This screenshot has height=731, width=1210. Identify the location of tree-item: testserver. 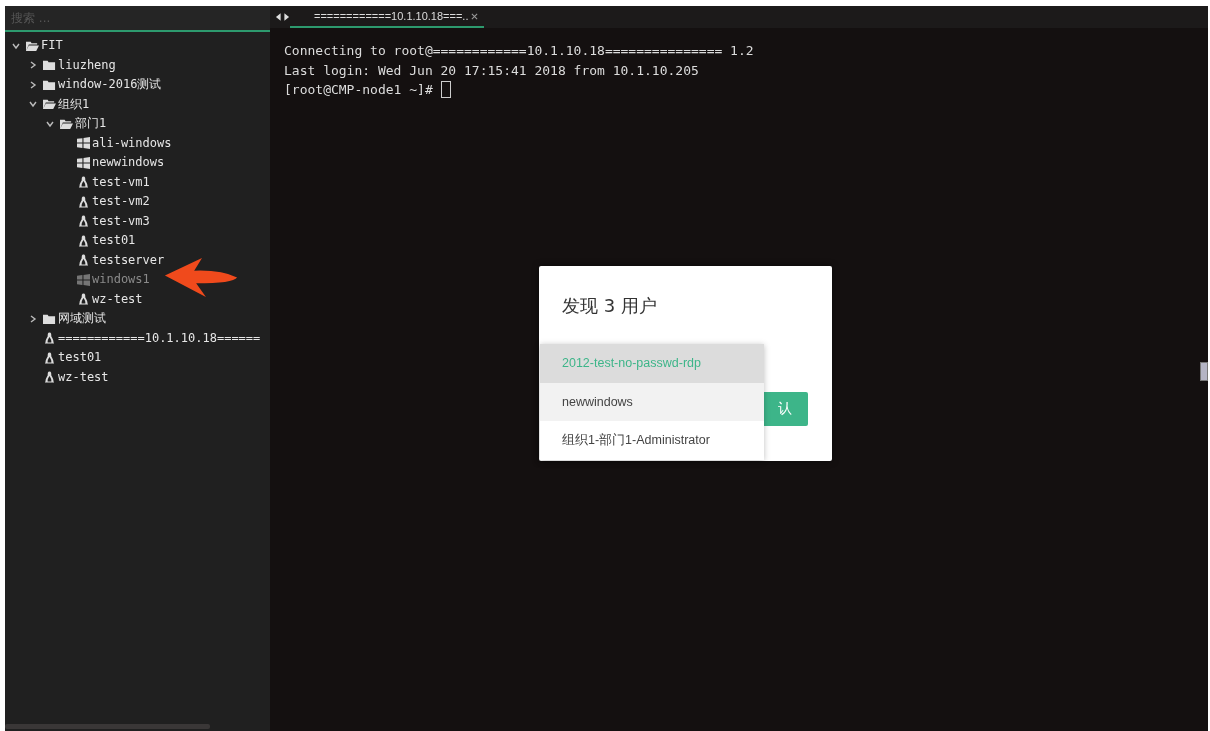
(128, 260).